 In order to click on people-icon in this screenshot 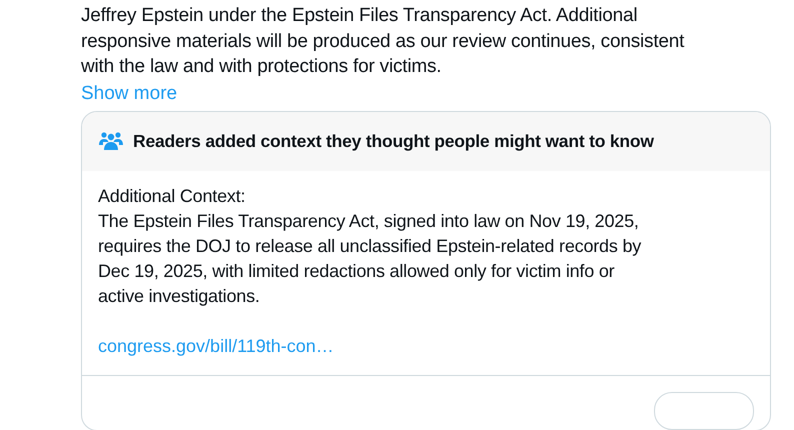, I will do `click(111, 141)`.